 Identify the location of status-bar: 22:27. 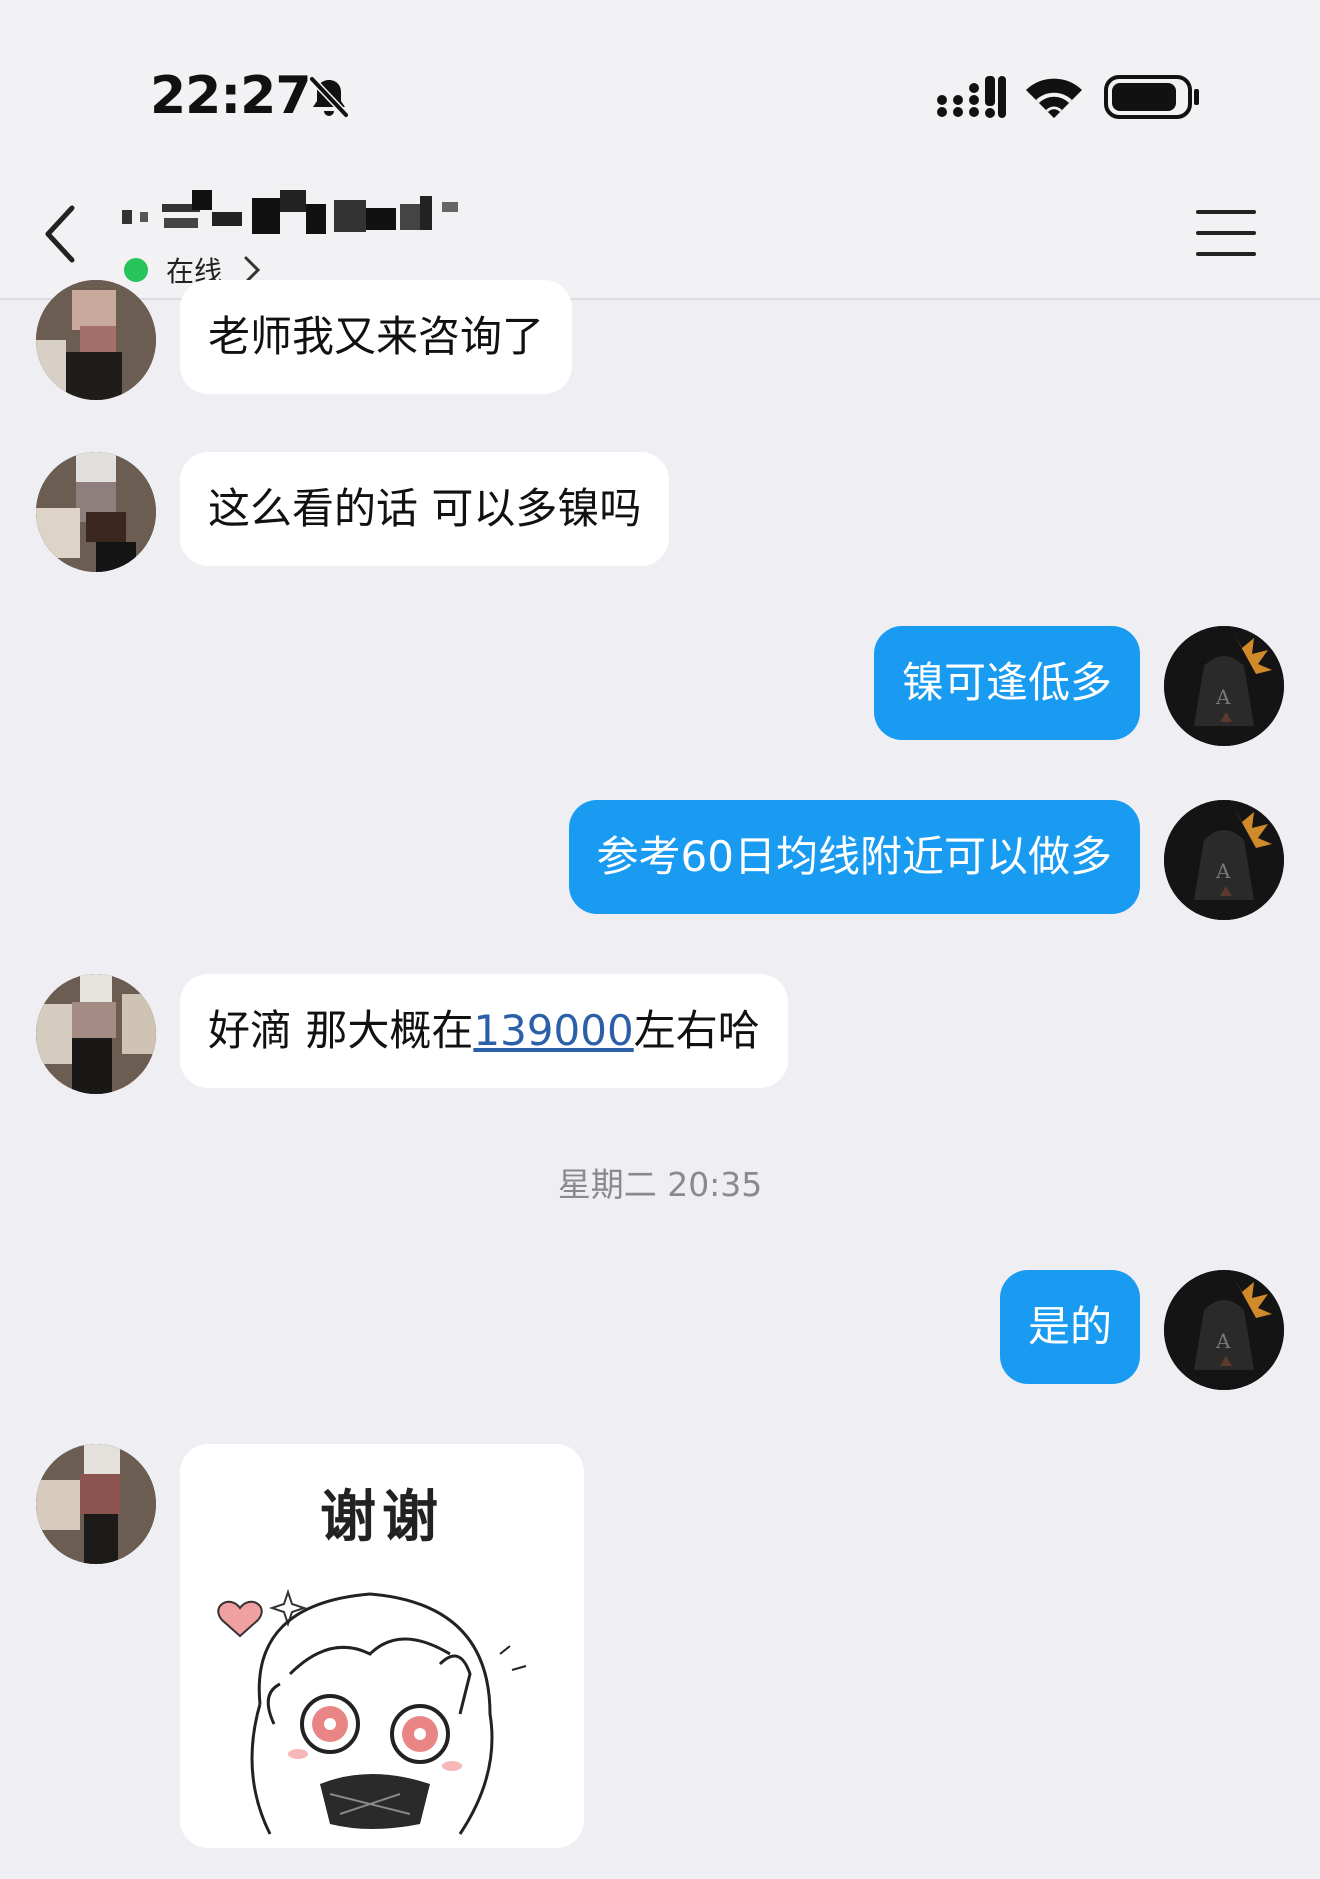
(660, 75).